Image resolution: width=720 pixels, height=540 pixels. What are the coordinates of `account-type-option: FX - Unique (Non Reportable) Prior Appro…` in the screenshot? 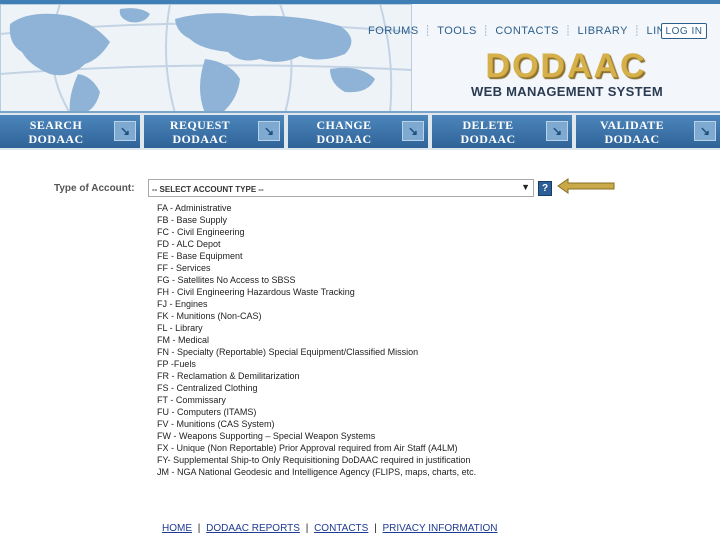 It's located at (367, 448).